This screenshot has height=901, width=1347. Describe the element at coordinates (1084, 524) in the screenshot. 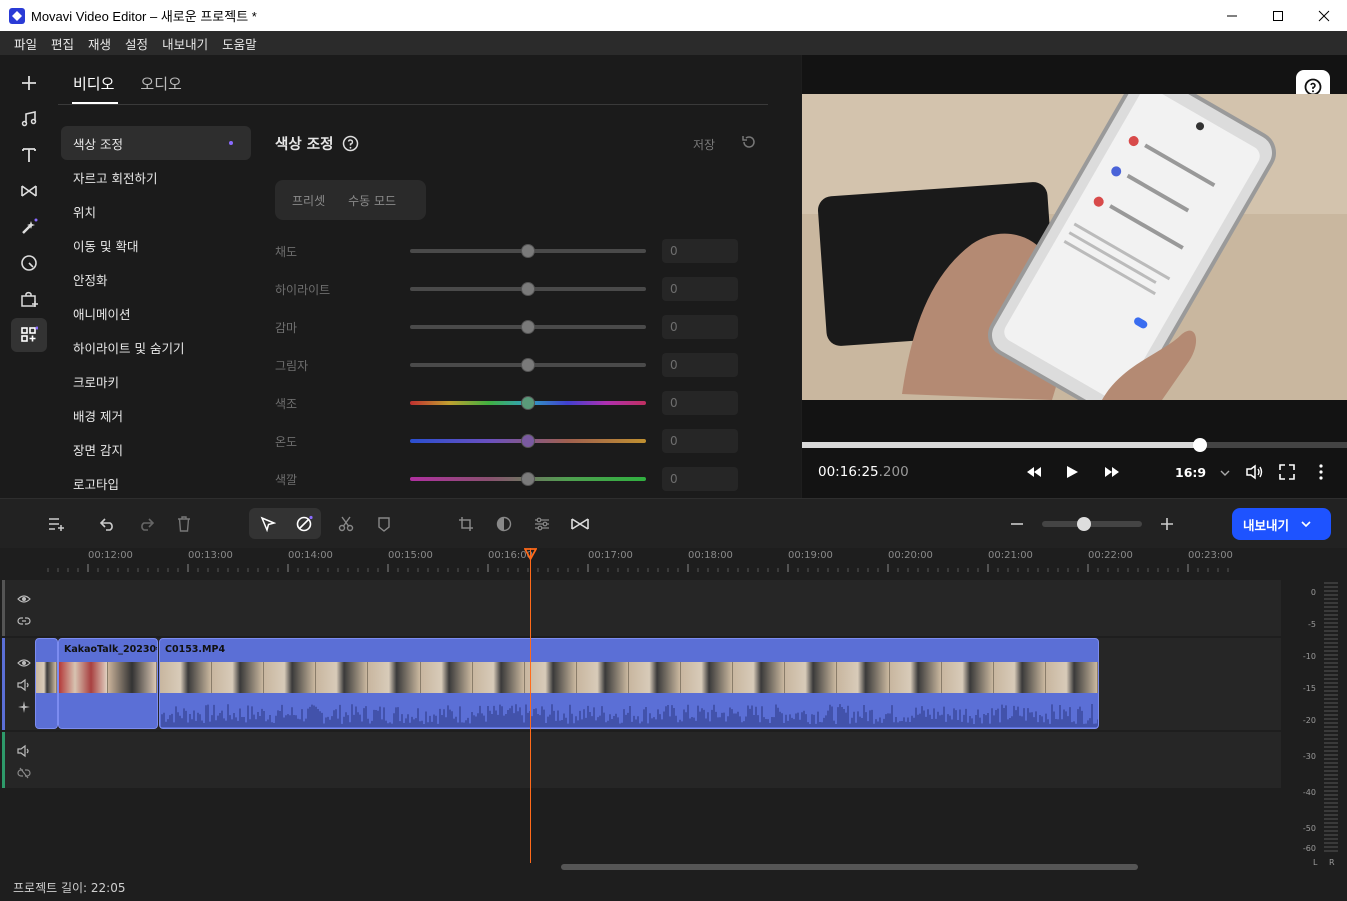

I see `zoom-handle` at that location.